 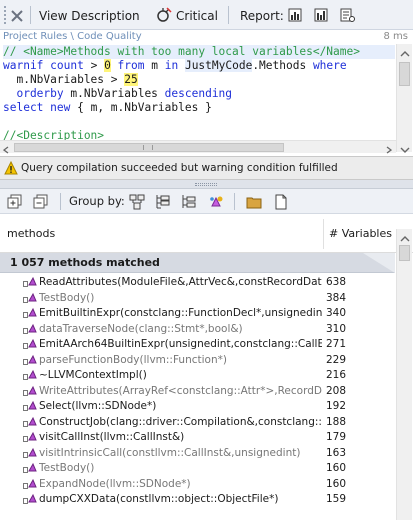 What do you see at coordinates (206, 234) in the screenshot?
I see `results-column-header: methods # Variables` at bounding box center [206, 234].